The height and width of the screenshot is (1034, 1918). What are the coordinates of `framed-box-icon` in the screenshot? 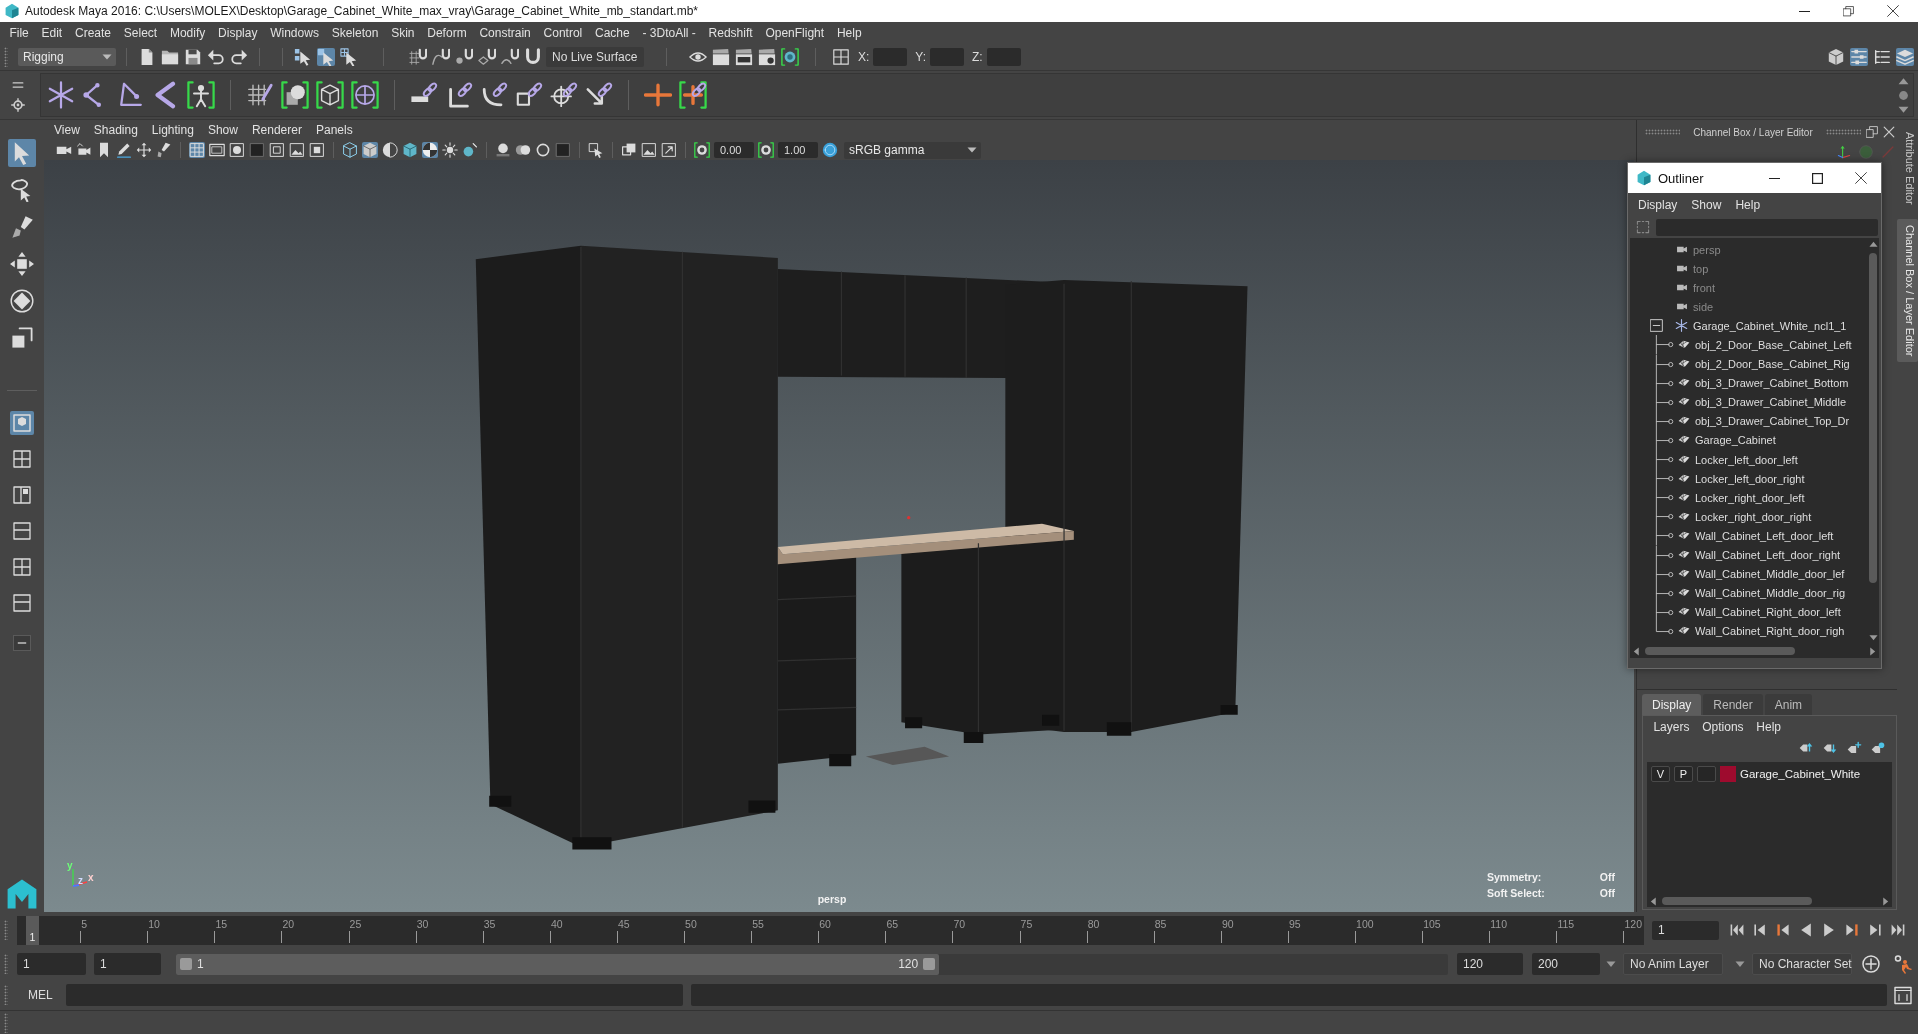 It's located at (1903, 995).